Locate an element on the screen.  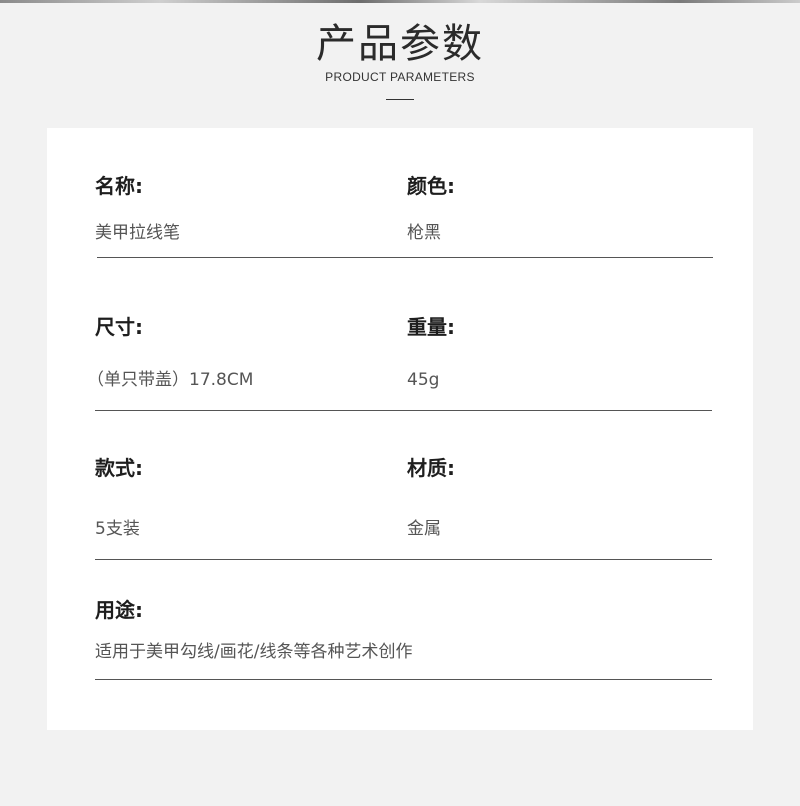
material-label: 材质: is located at coordinates (431, 468).